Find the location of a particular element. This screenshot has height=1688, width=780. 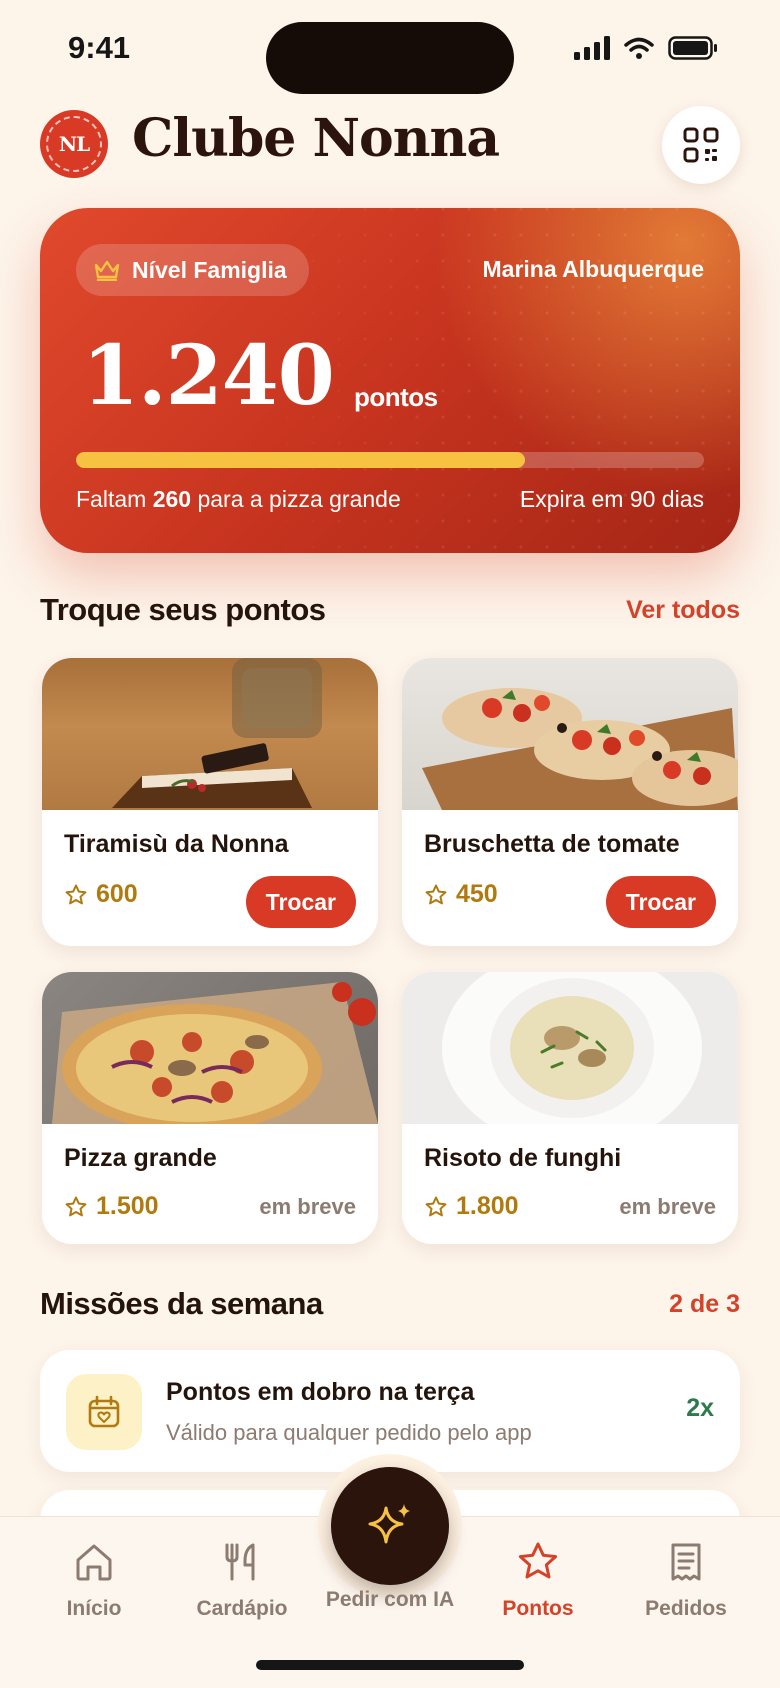

reward-name: Tiramisù da Nonna is located at coordinates (176, 844).